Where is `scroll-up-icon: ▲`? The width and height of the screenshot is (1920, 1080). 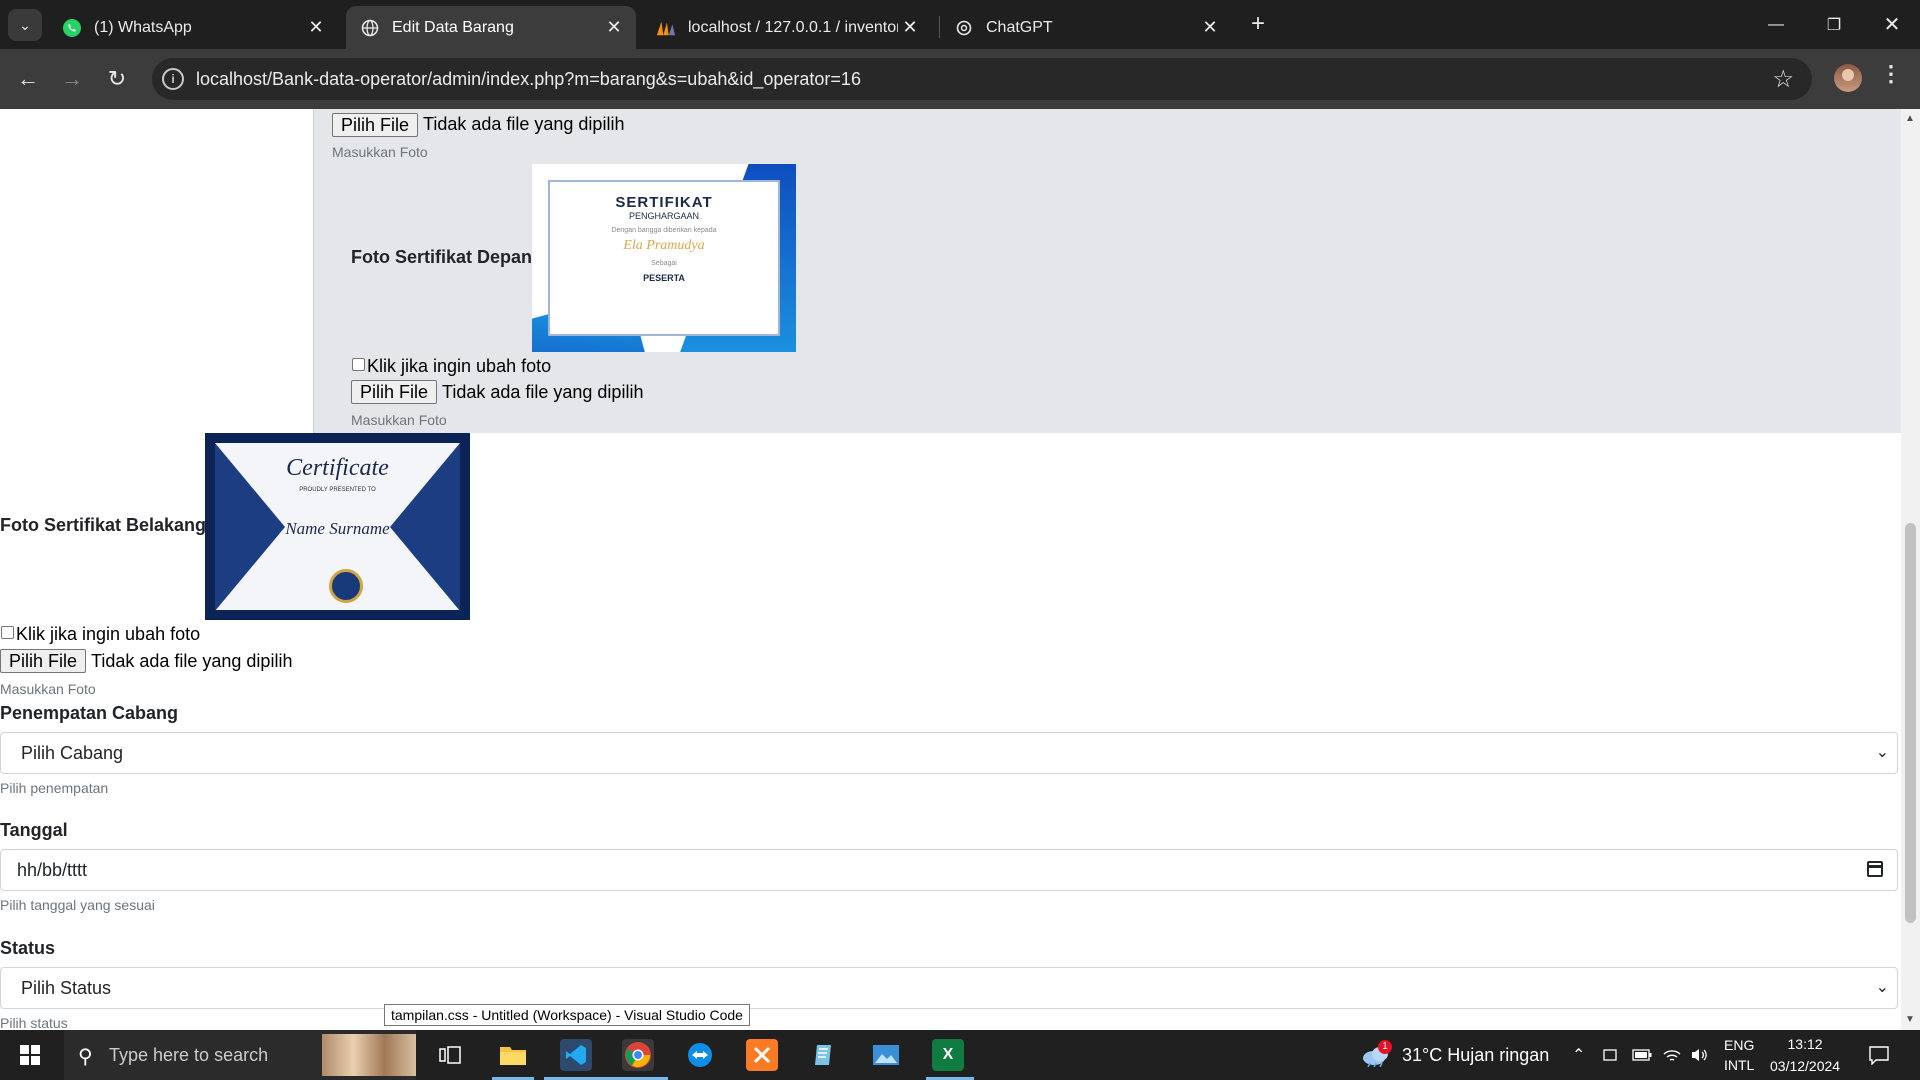
scroll-up-icon: ▲ is located at coordinates (1910, 118).